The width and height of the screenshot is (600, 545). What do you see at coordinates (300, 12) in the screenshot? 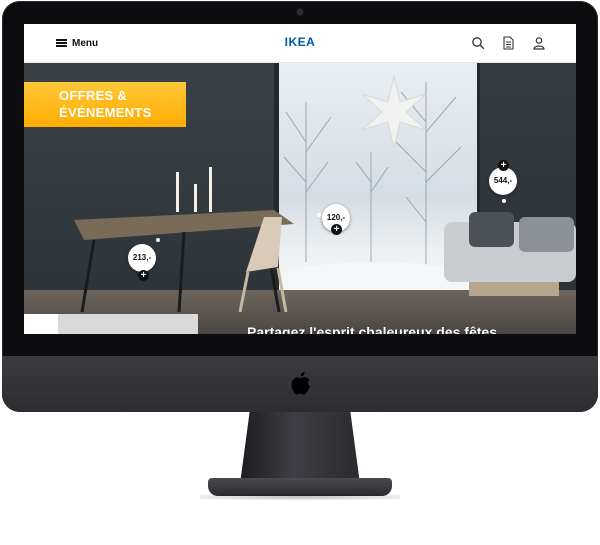
I see `camera` at bounding box center [300, 12].